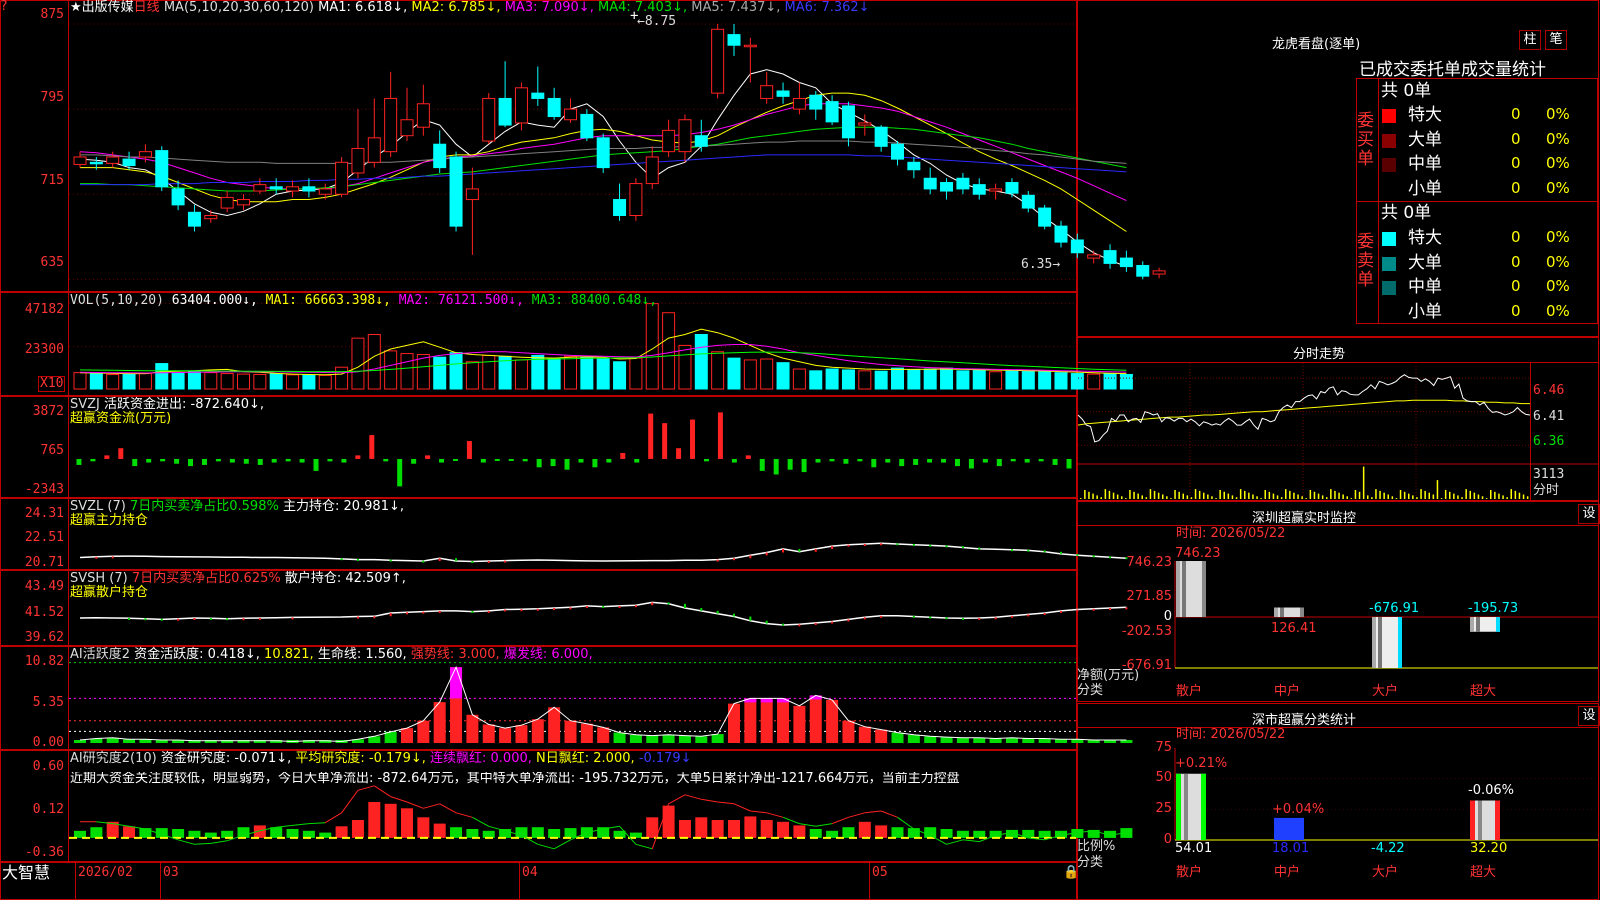  What do you see at coordinates (1556, 40) in the screenshot?
I see `tick-view-button: 笔` at bounding box center [1556, 40].